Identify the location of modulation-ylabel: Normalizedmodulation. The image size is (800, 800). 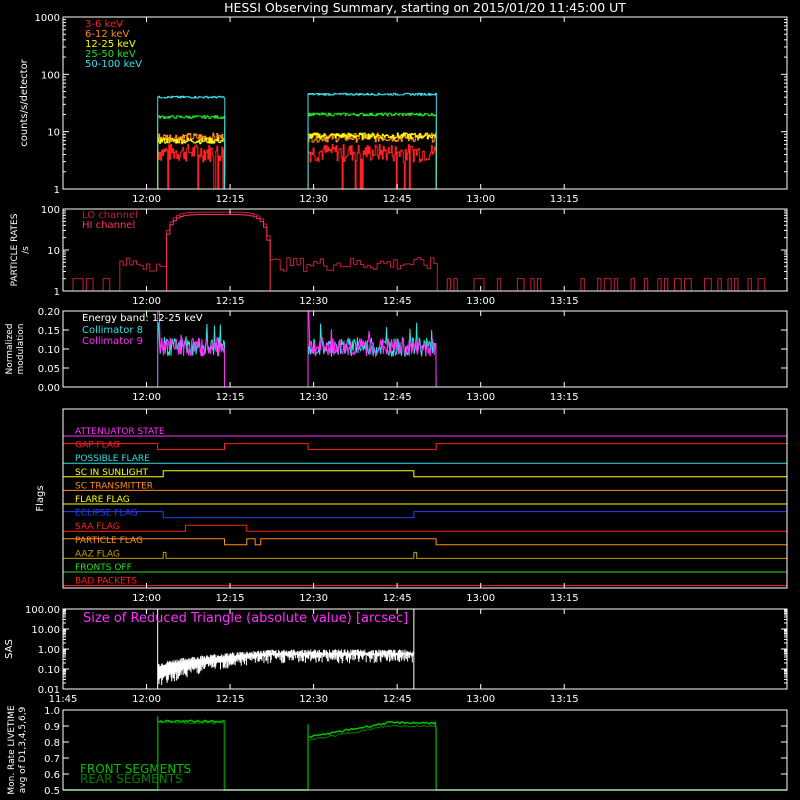
(15, 348).